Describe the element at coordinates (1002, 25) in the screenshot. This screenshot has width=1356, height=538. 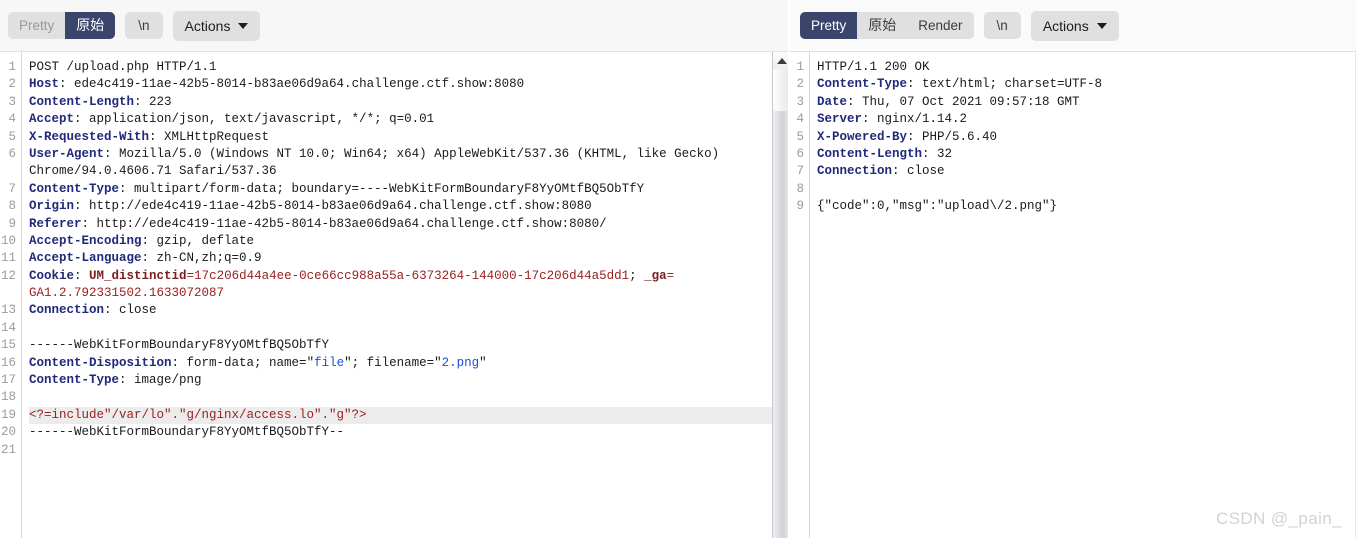
I see `response-newline-button: \n` at that location.